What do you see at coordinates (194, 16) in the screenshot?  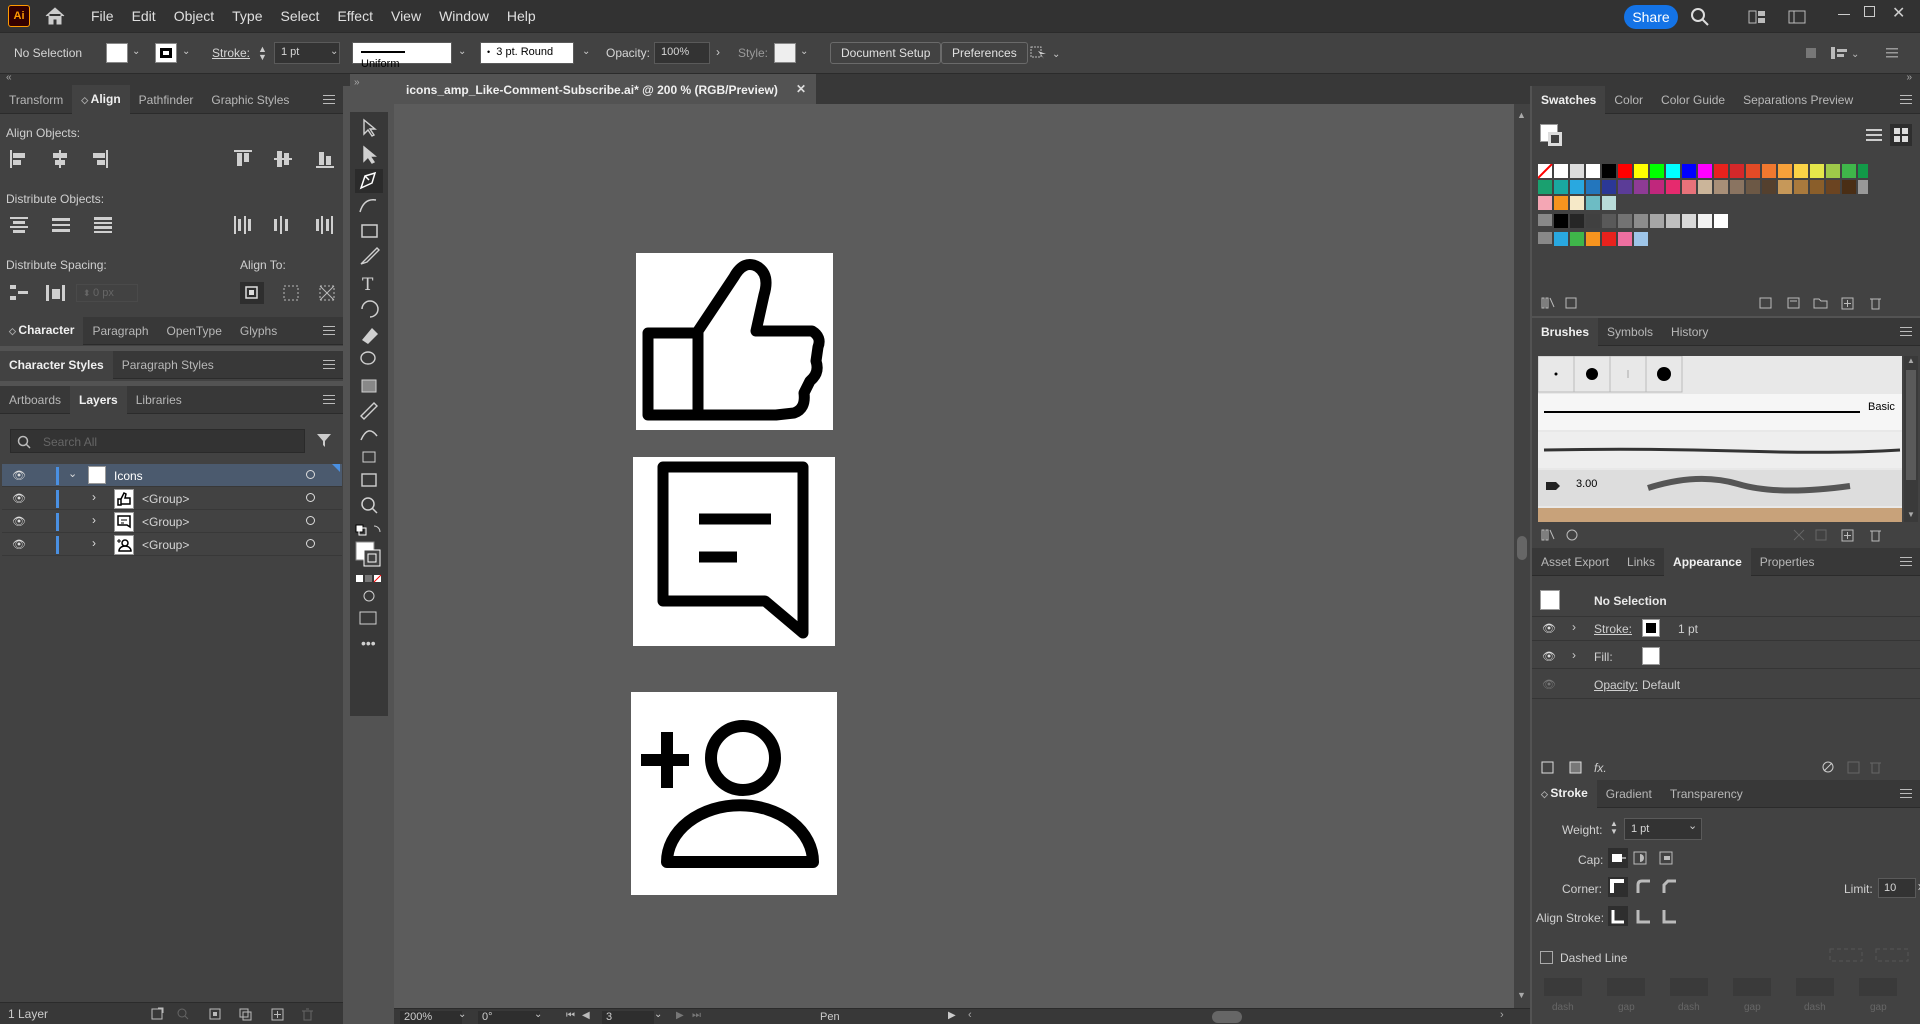 I see `menu-object: Object` at bounding box center [194, 16].